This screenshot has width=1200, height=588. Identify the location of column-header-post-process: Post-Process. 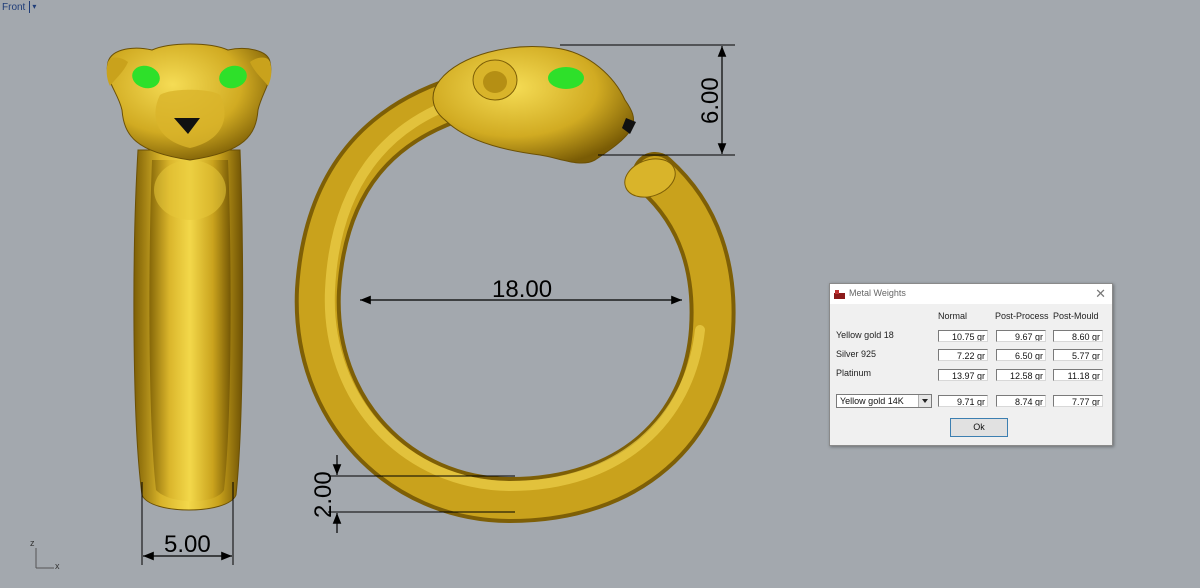
(1022, 316).